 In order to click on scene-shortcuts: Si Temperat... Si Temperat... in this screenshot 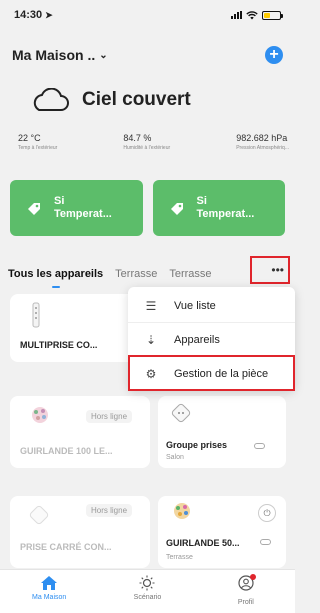, I will do `click(147, 208)`.